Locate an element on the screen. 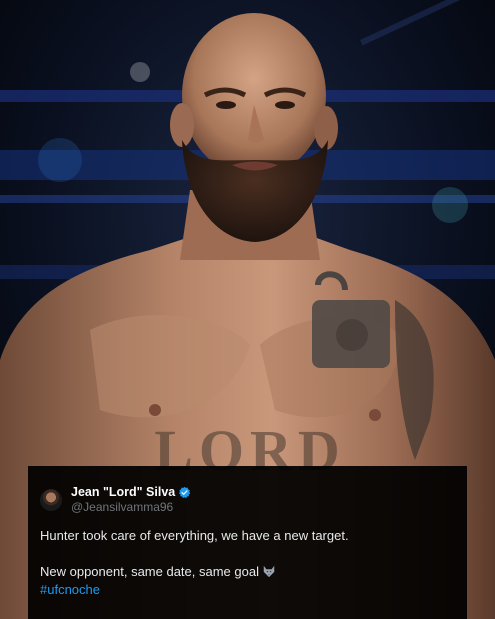 The image size is (495, 619). wolf-emoji-icon is located at coordinates (269, 571).